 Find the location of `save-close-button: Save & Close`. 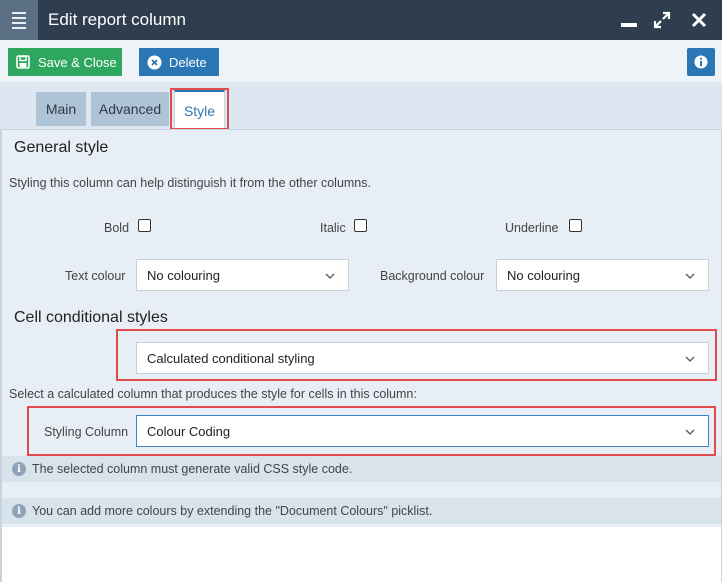

save-close-button: Save & Close is located at coordinates (65, 62).